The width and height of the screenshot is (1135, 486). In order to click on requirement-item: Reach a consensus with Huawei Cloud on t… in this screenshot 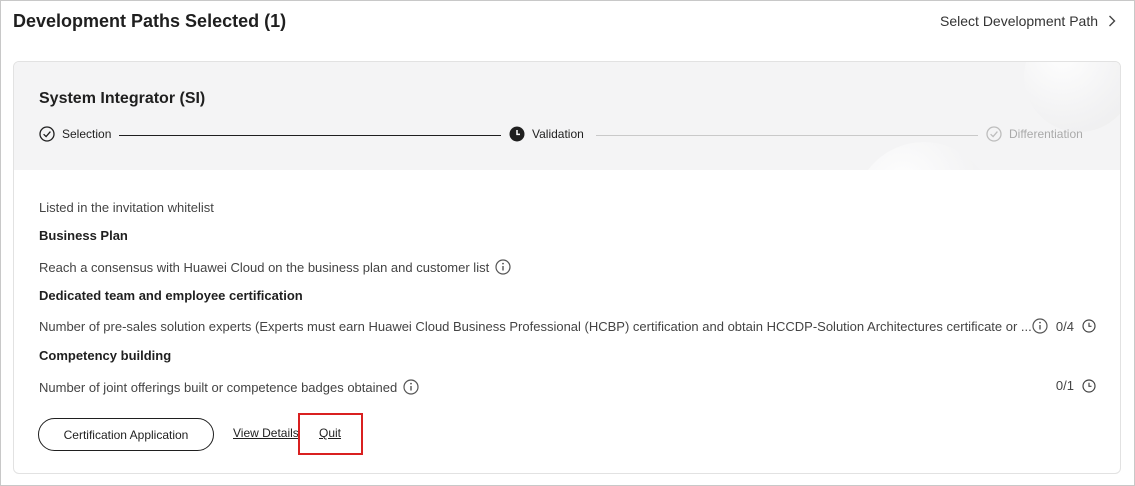, I will do `click(275, 267)`.